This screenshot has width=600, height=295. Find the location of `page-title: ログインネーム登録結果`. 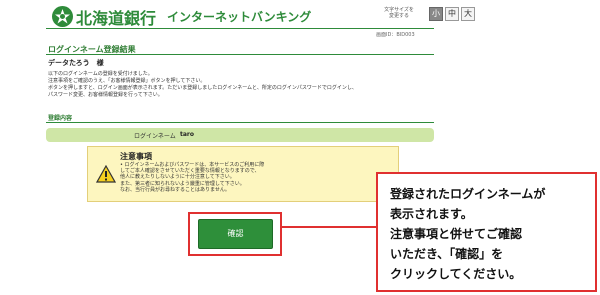

page-title: ログインネーム登録結果 is located at coordinates (92, 49).